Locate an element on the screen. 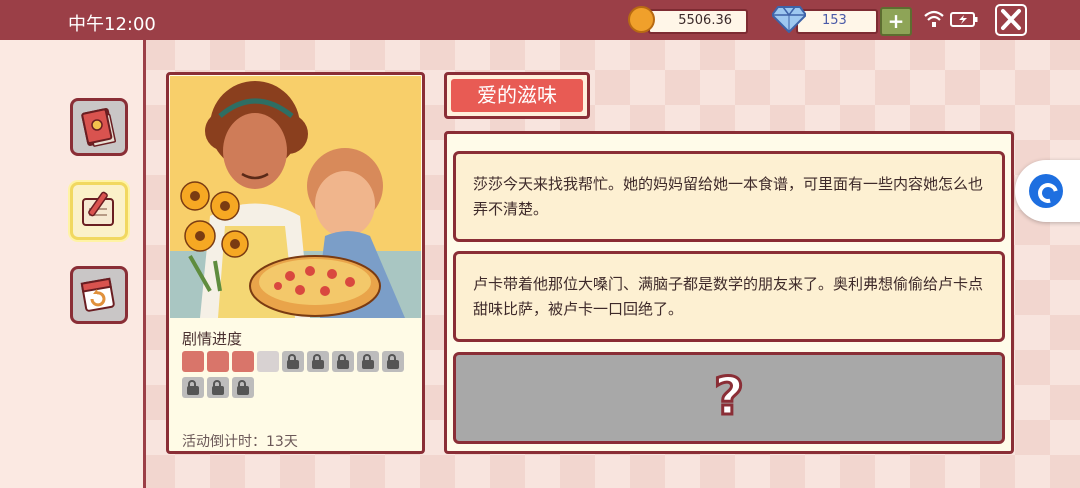  story-scroll-icon is located at coordinates (98, 208).